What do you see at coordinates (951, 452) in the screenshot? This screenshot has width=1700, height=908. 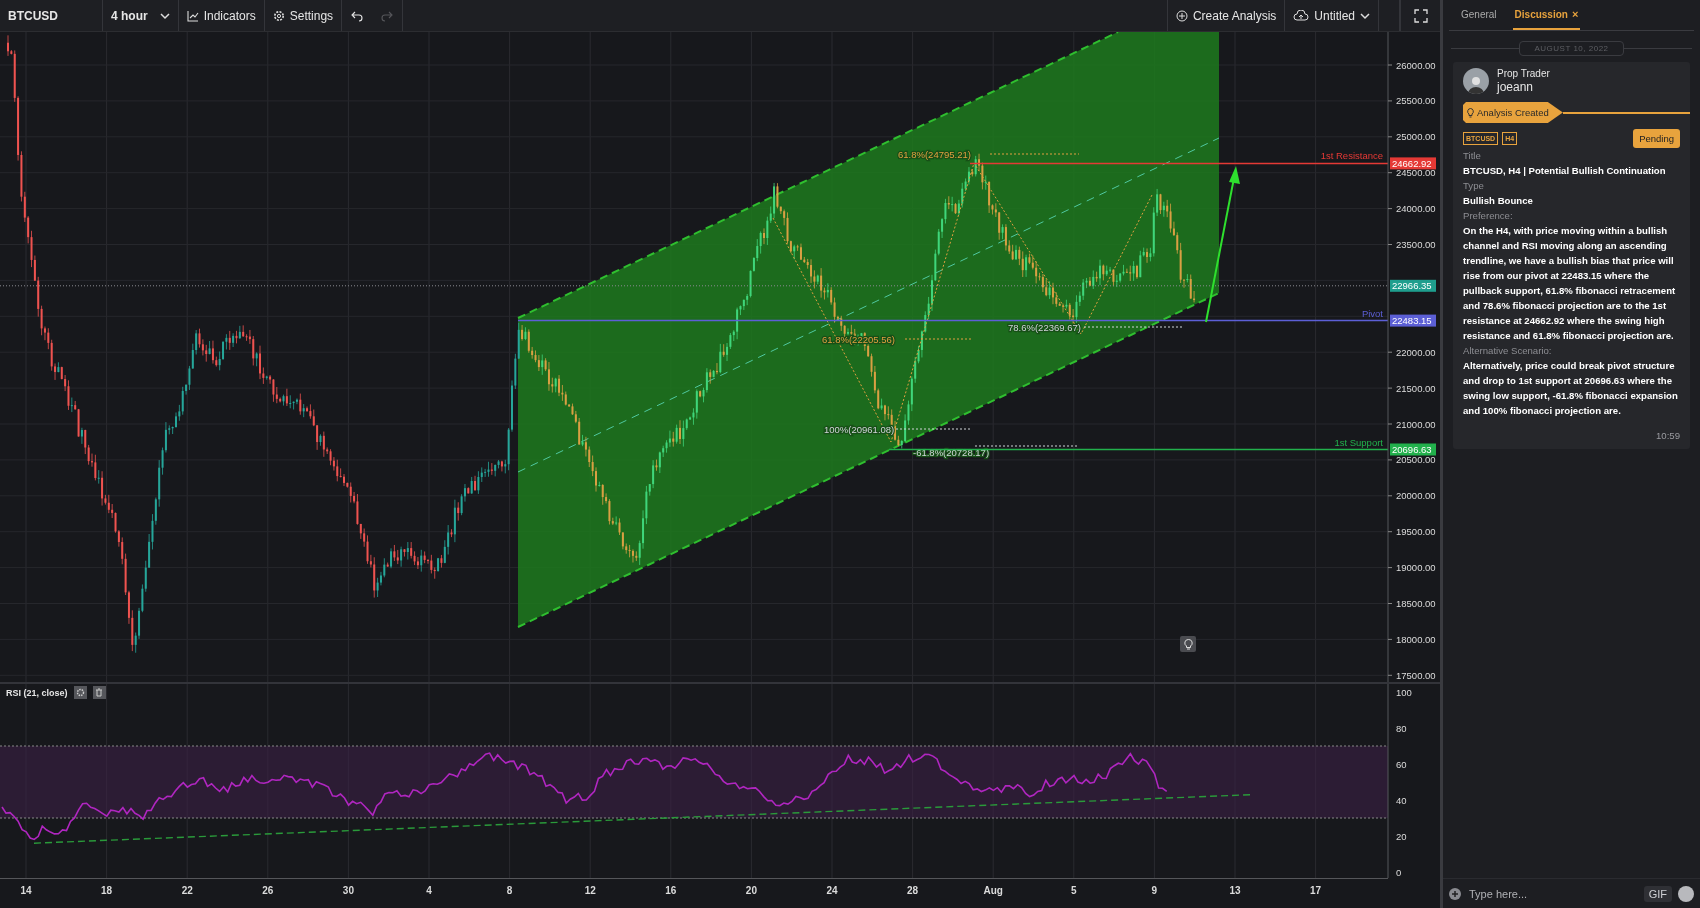 I see `fibonacci-label: -61.8%(20728.17)` at bounding box center [951, 452].